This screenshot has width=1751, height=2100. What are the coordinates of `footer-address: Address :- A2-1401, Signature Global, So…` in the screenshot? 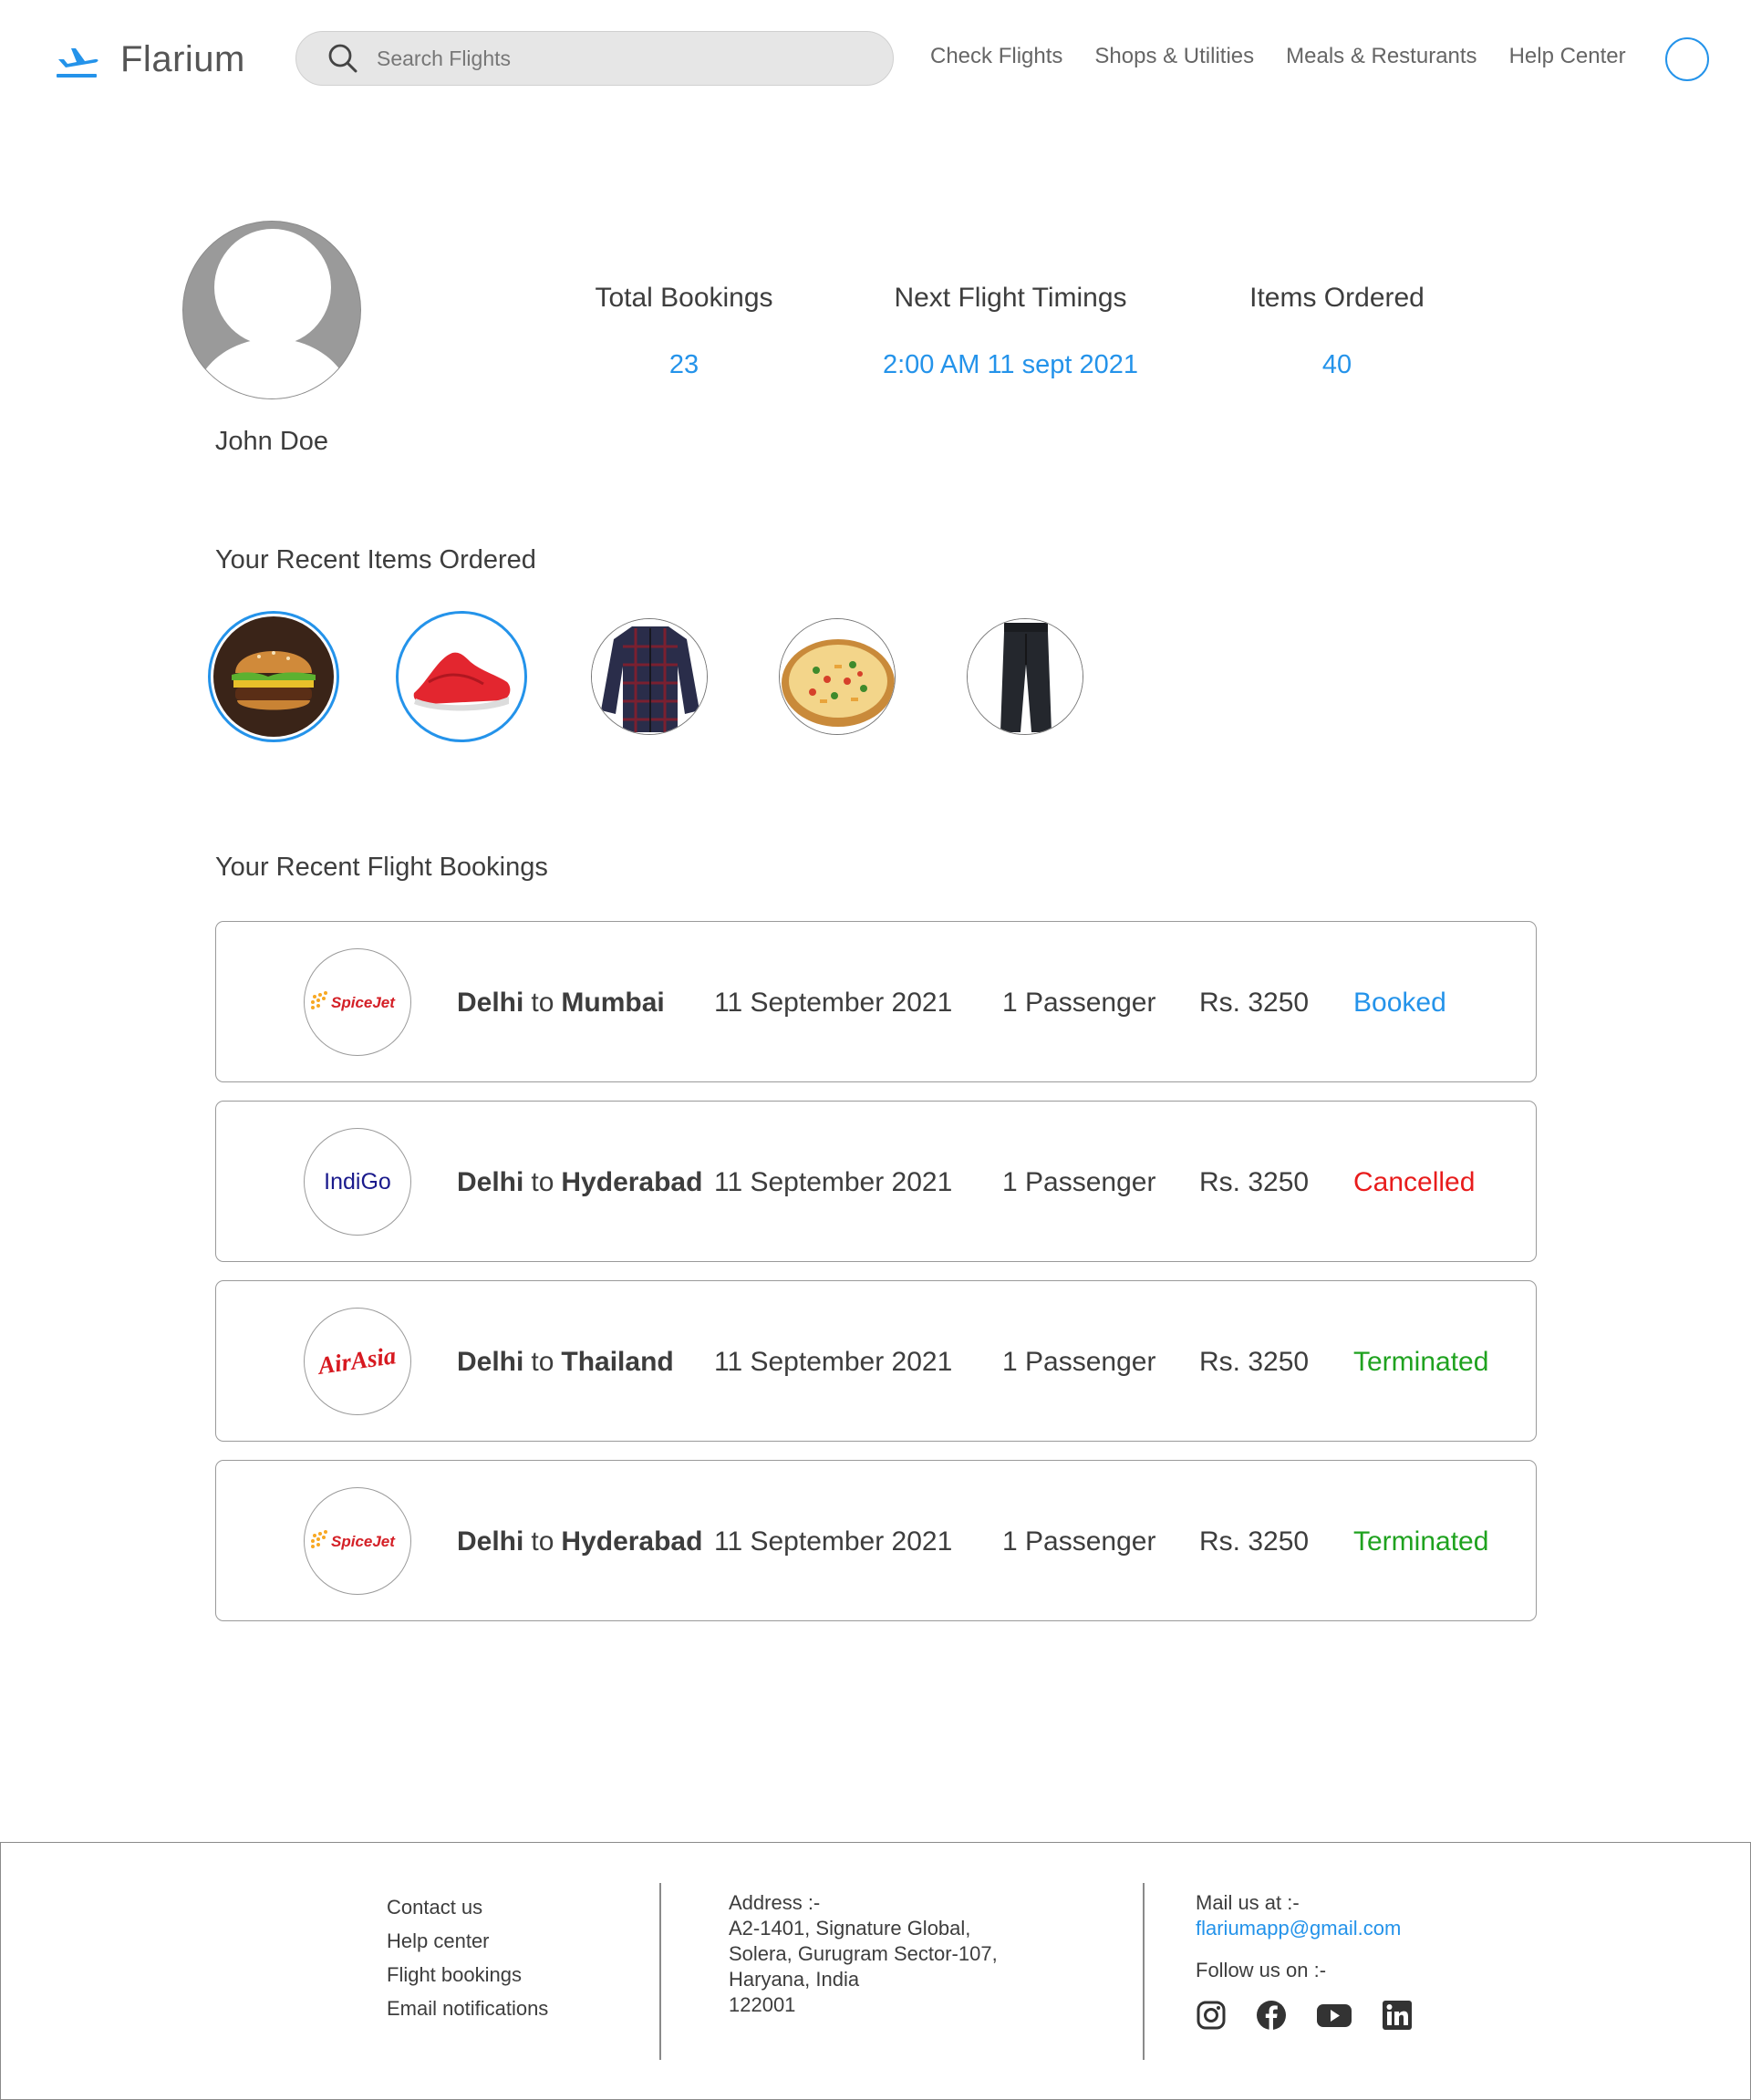 It's located at (863, 1954).